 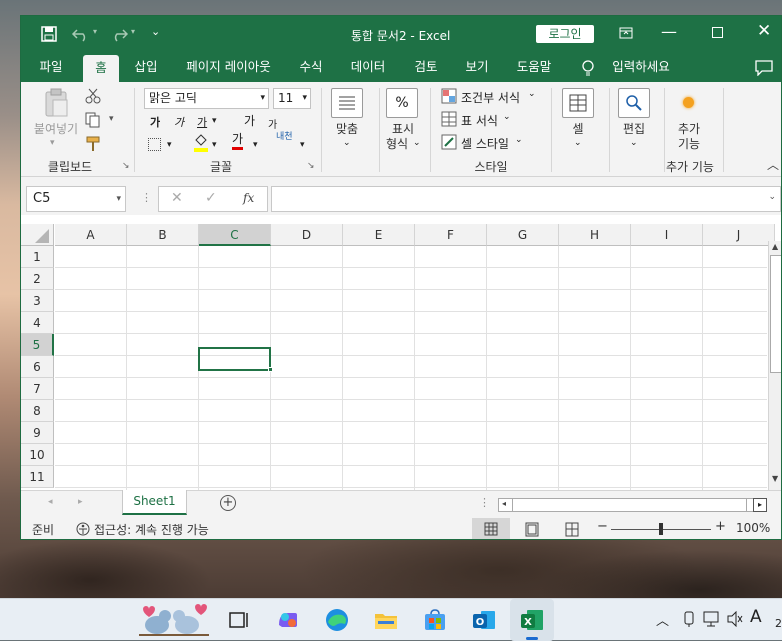 What do you see at coordinates (146, 67) in the screenshot?
I see `tab-insert: 삽입` at bounding box center [146, 67].